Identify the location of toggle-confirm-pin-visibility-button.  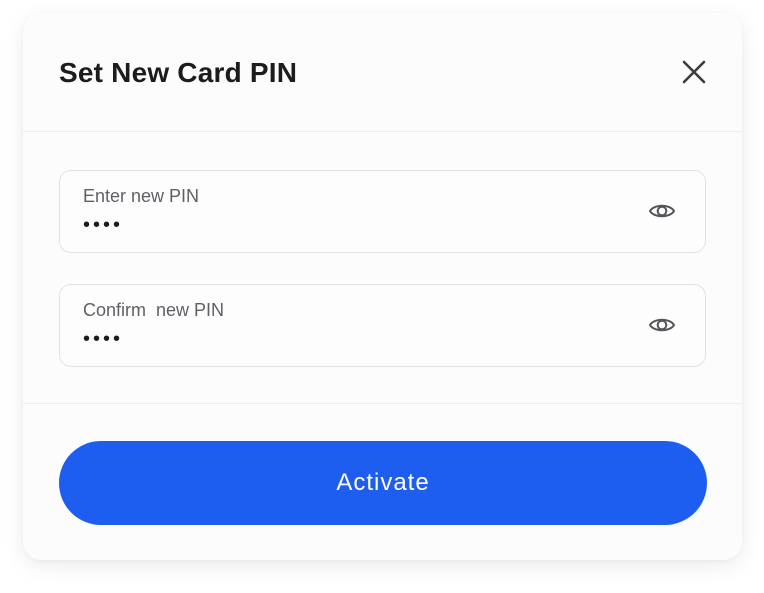
(662, 325).